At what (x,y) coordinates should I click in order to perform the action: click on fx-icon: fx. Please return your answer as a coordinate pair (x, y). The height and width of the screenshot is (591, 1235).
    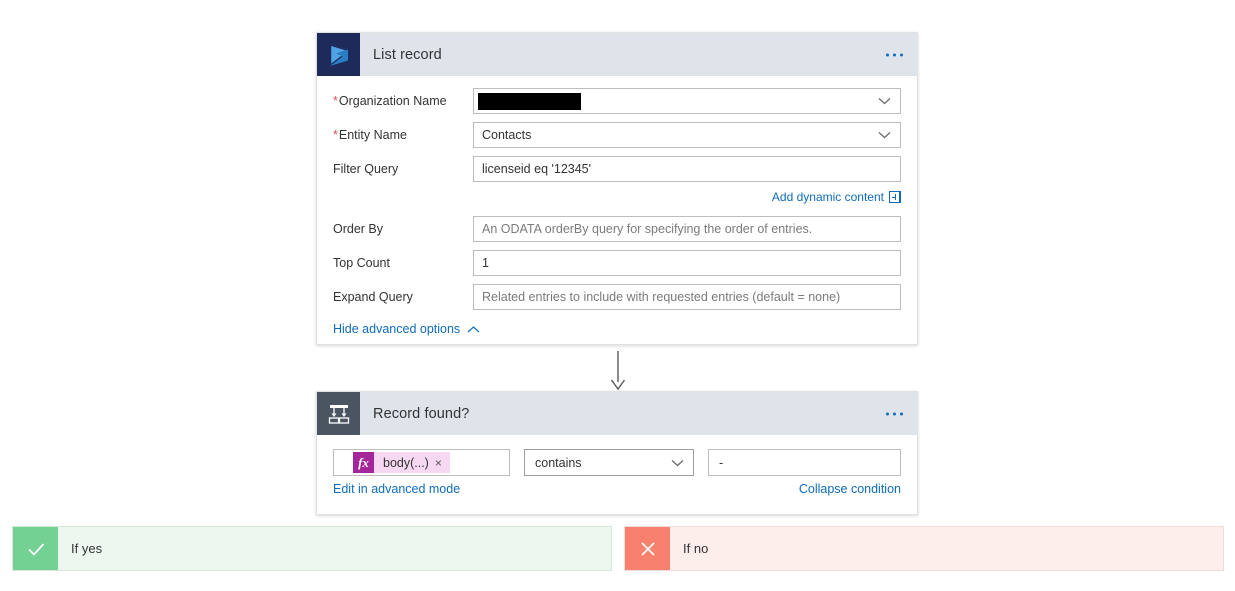
    Looking at the image, I should click on (363, 462).